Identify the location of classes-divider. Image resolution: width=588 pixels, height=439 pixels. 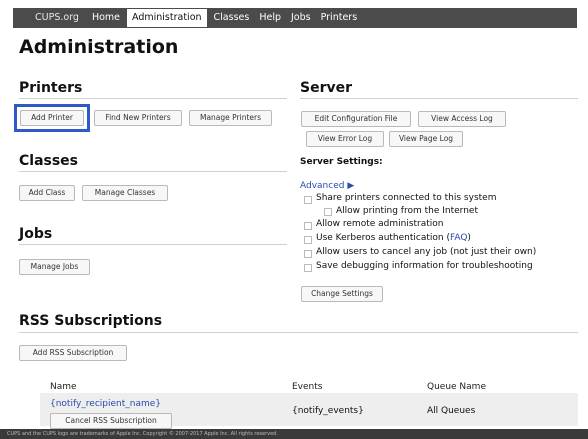
(153, 171).